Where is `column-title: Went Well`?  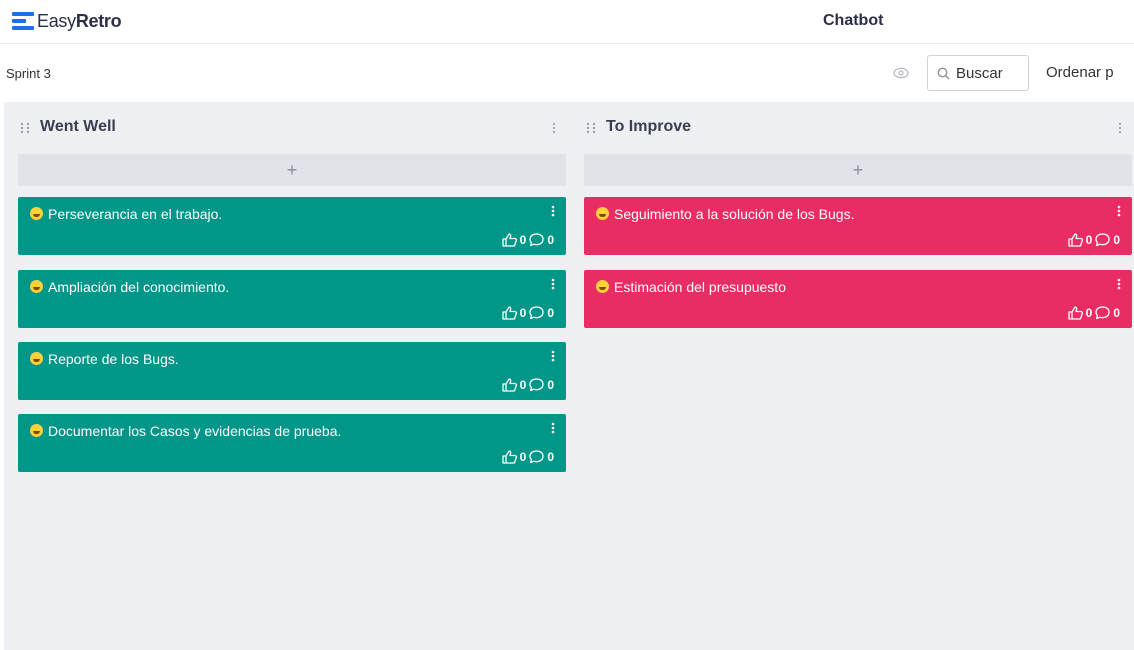 column-title: Went Well is located at coordinates (78, 126).